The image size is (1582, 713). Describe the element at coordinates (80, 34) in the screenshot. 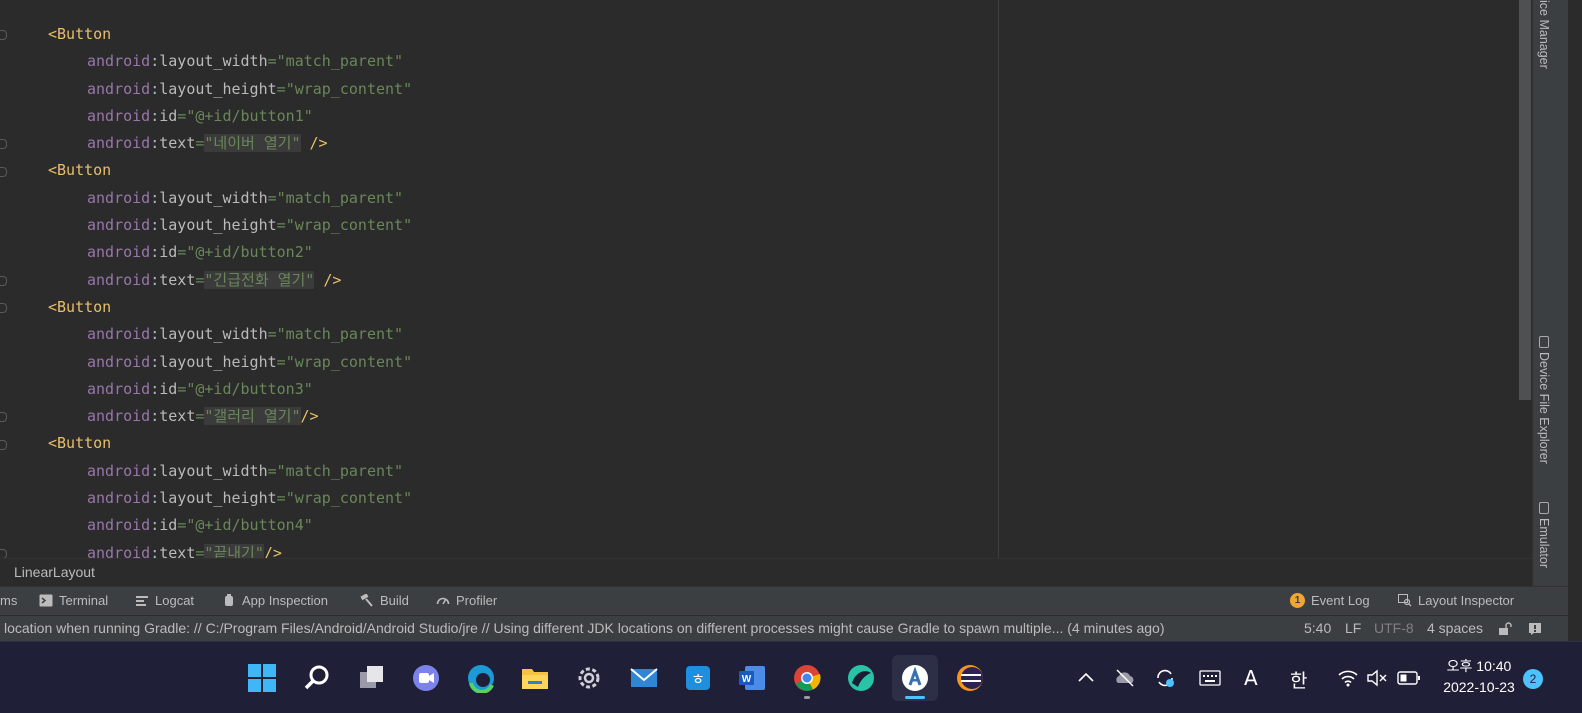

I see `xml-tag: <Button` at that location.